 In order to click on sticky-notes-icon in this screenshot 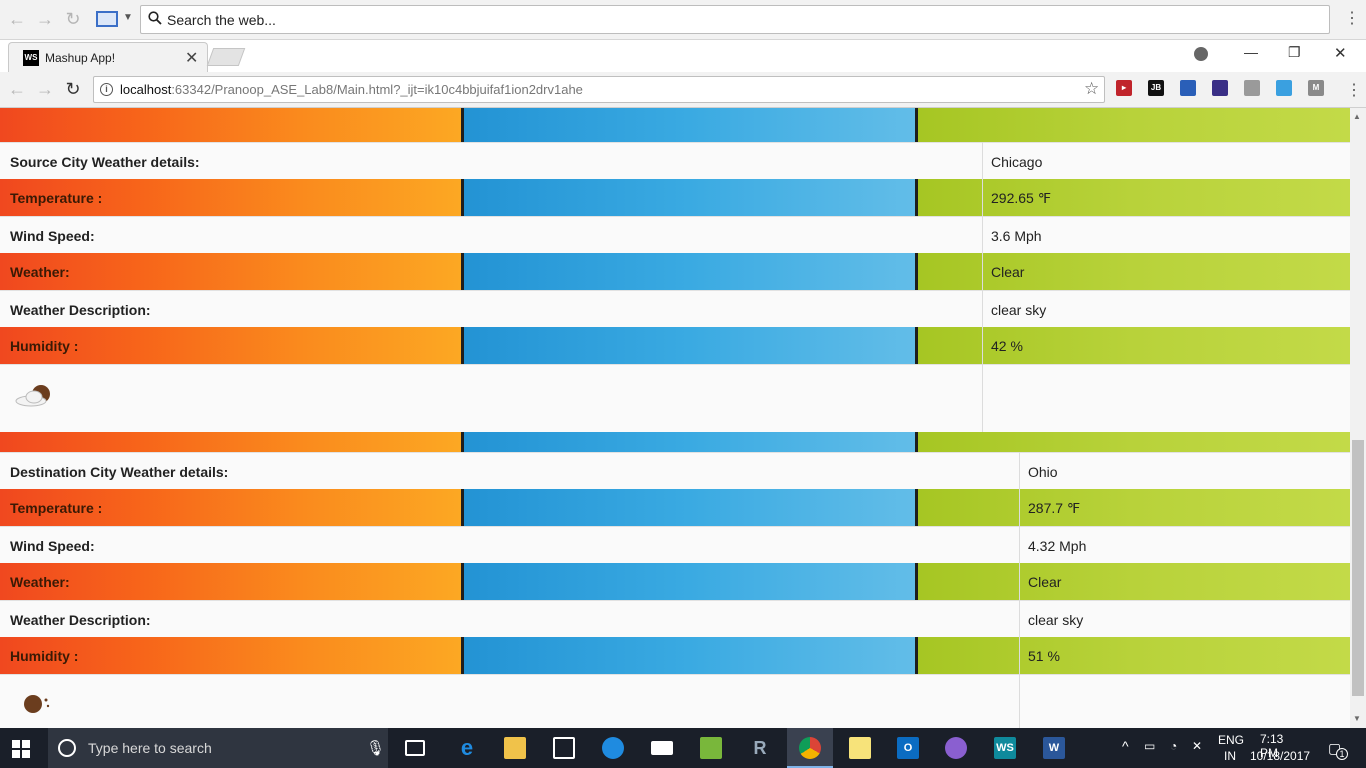, I will do `click(860, 748)`.